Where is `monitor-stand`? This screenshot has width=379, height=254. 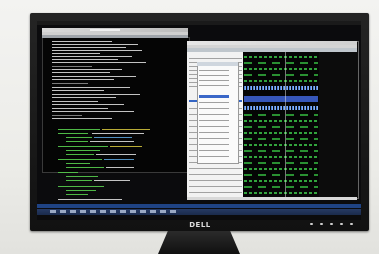
monitor-stand is located at coordinates (199, 242).